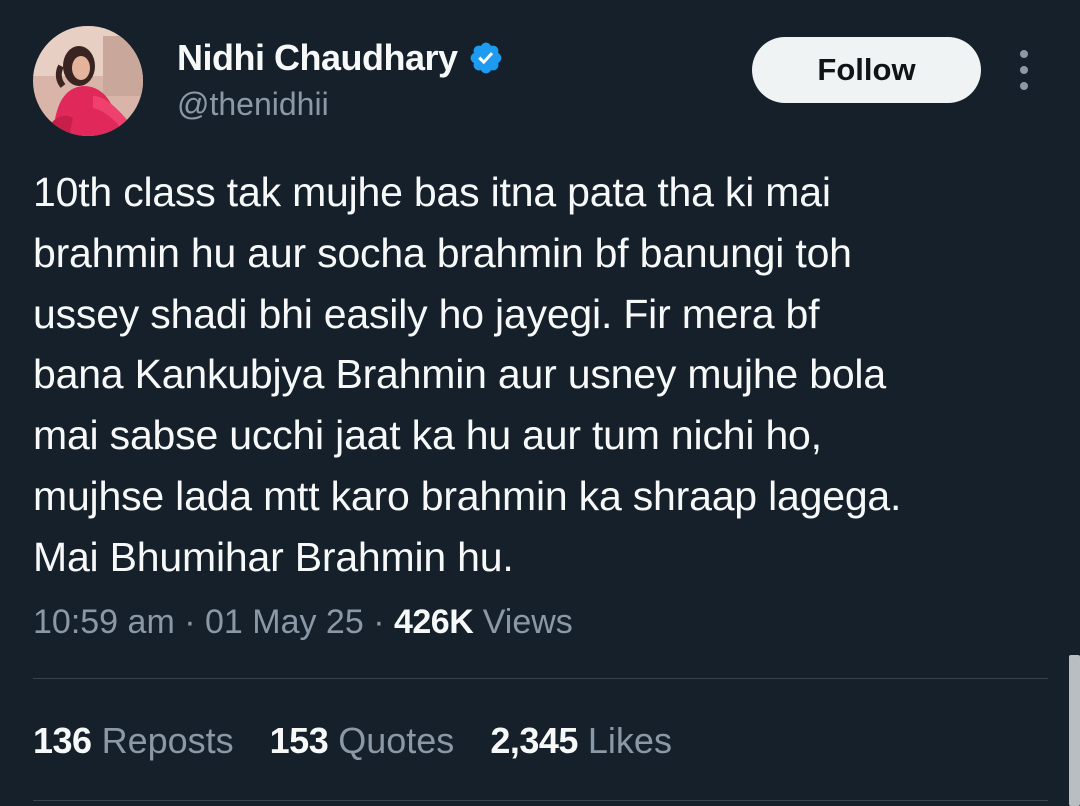  I want to click on avatar, so click(88, 81).